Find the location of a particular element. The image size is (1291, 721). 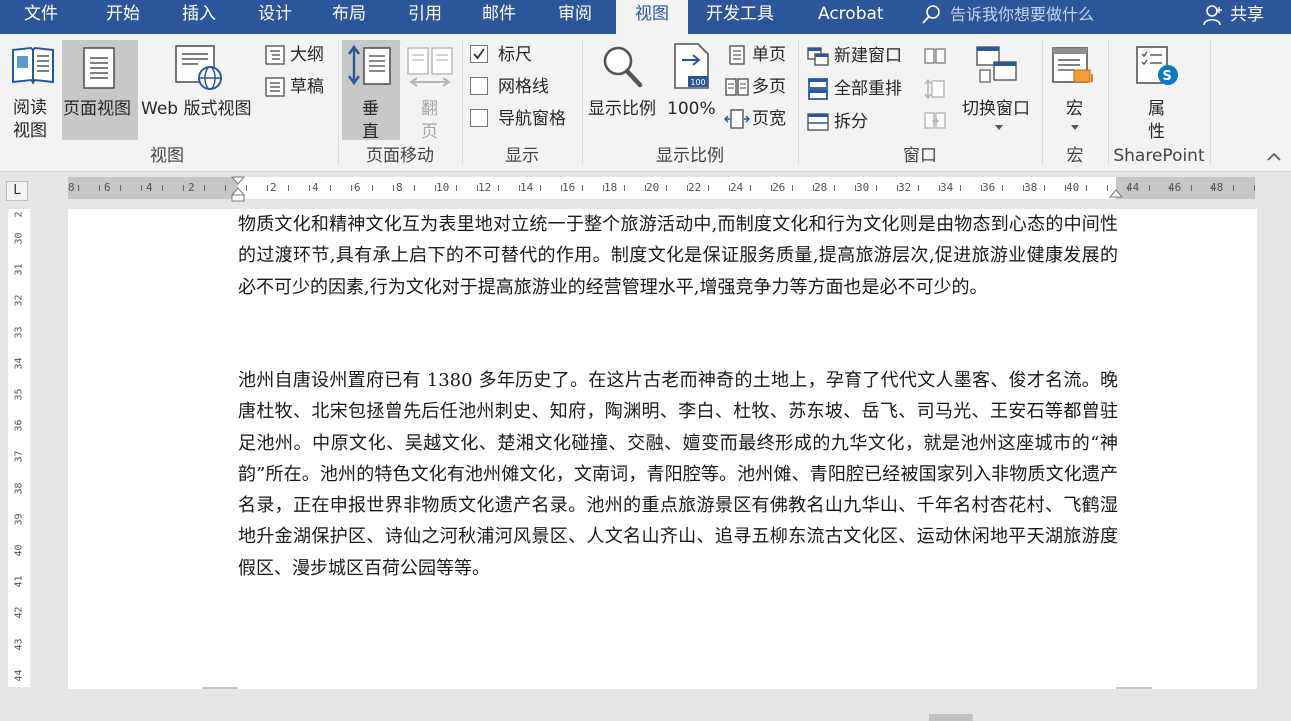

vertical-button: 垂 直 is located at coordinates (371, 91).